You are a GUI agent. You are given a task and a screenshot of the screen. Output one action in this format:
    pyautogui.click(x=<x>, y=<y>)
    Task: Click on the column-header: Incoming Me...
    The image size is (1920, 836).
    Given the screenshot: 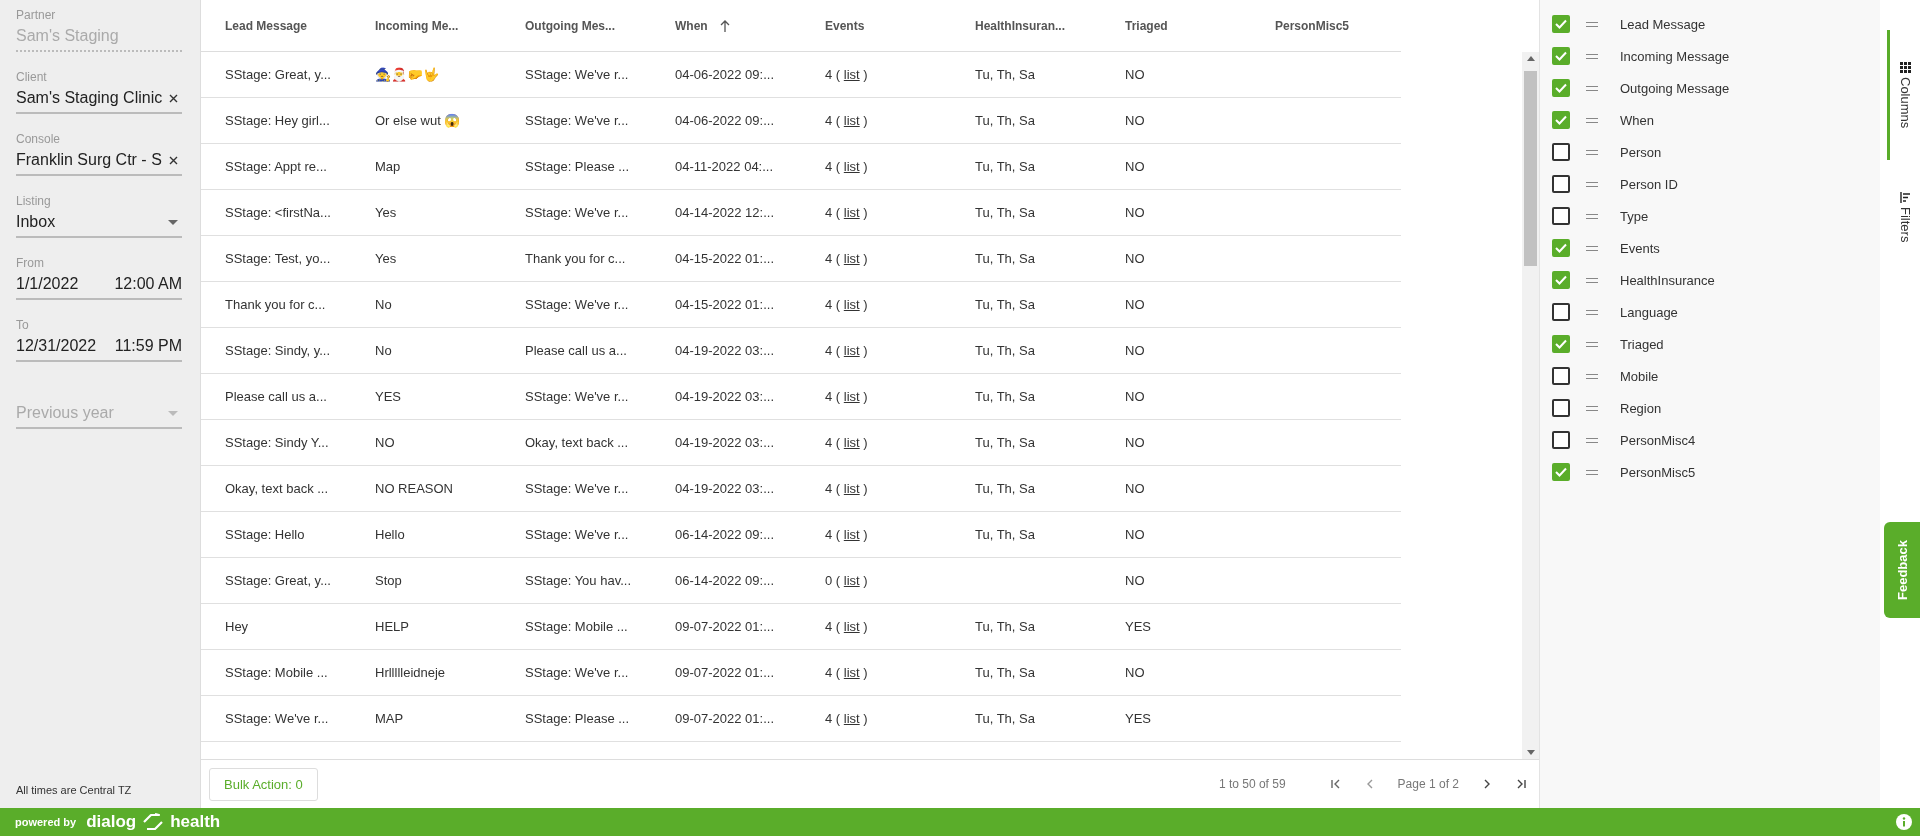 What is the action you would take?
    pyautogui.click(x=450, y=25)
    